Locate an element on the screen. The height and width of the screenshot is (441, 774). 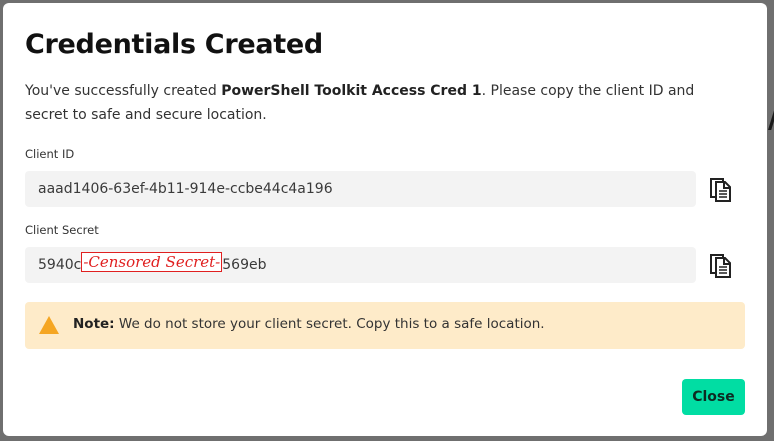
censored-secret-overlay: -Censored Secret- is located at coordinates (152, 262).